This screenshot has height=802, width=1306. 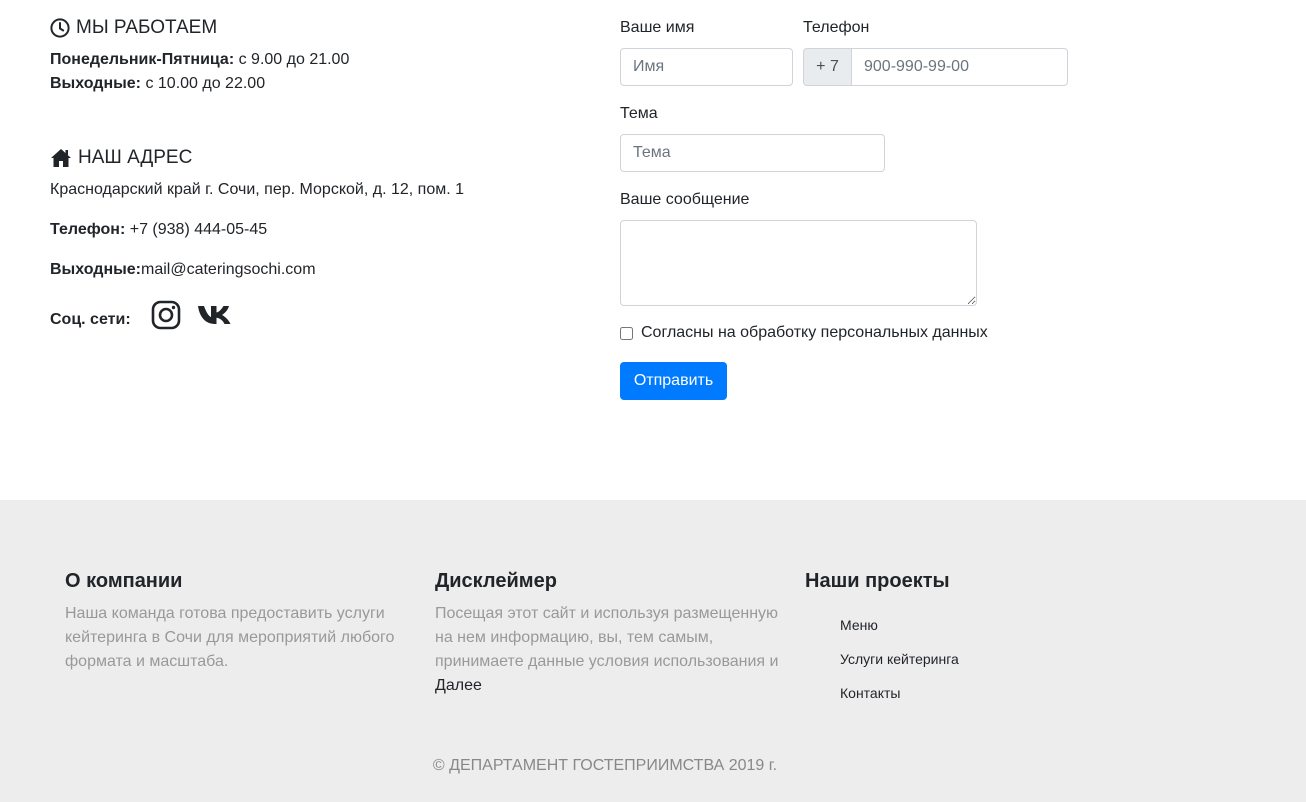 What do you see at coordinates (135, 157) in the screenshot?
I see `address-title: НАШ АДРЕС` at bounding box center [135, 157].